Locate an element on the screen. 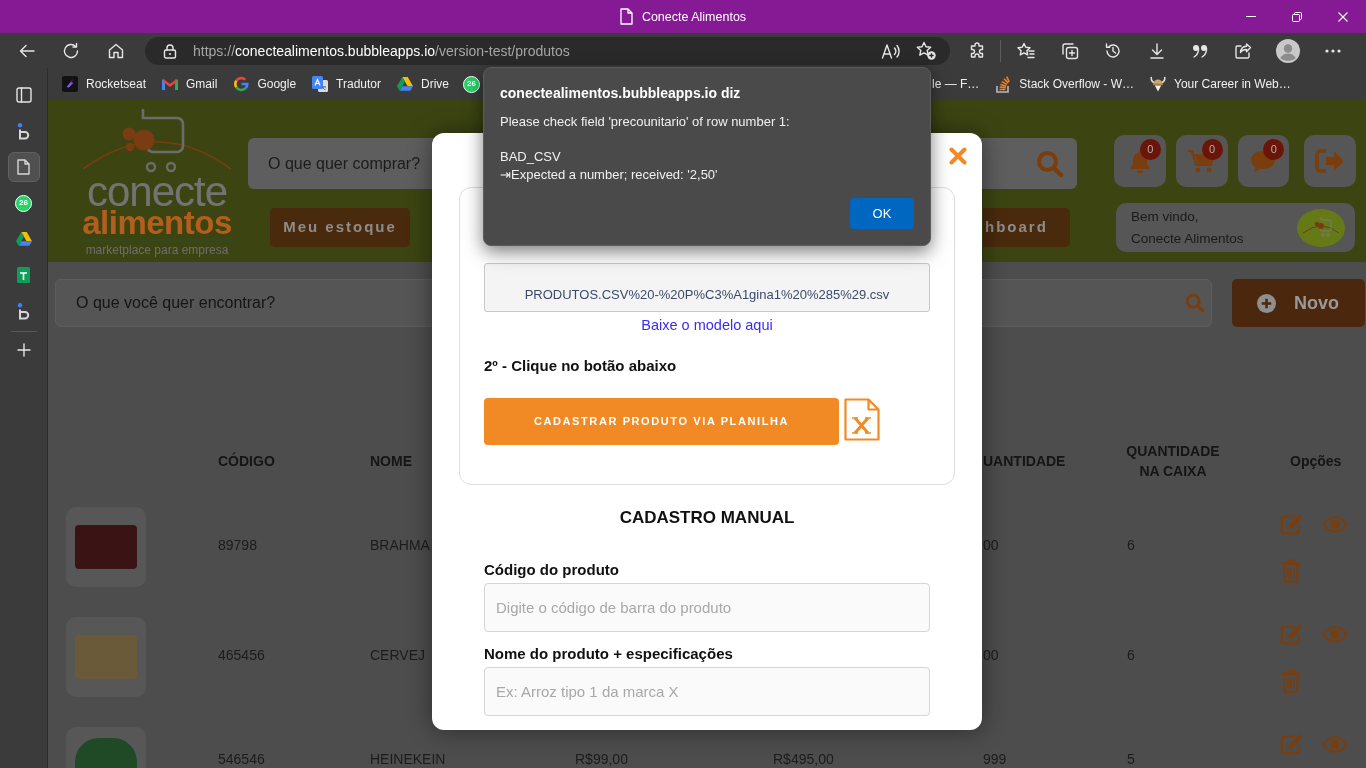 Image resolution: width=1366 pixels, height=768 pixels. column-header: NOME is located at coordinates (391, 461).